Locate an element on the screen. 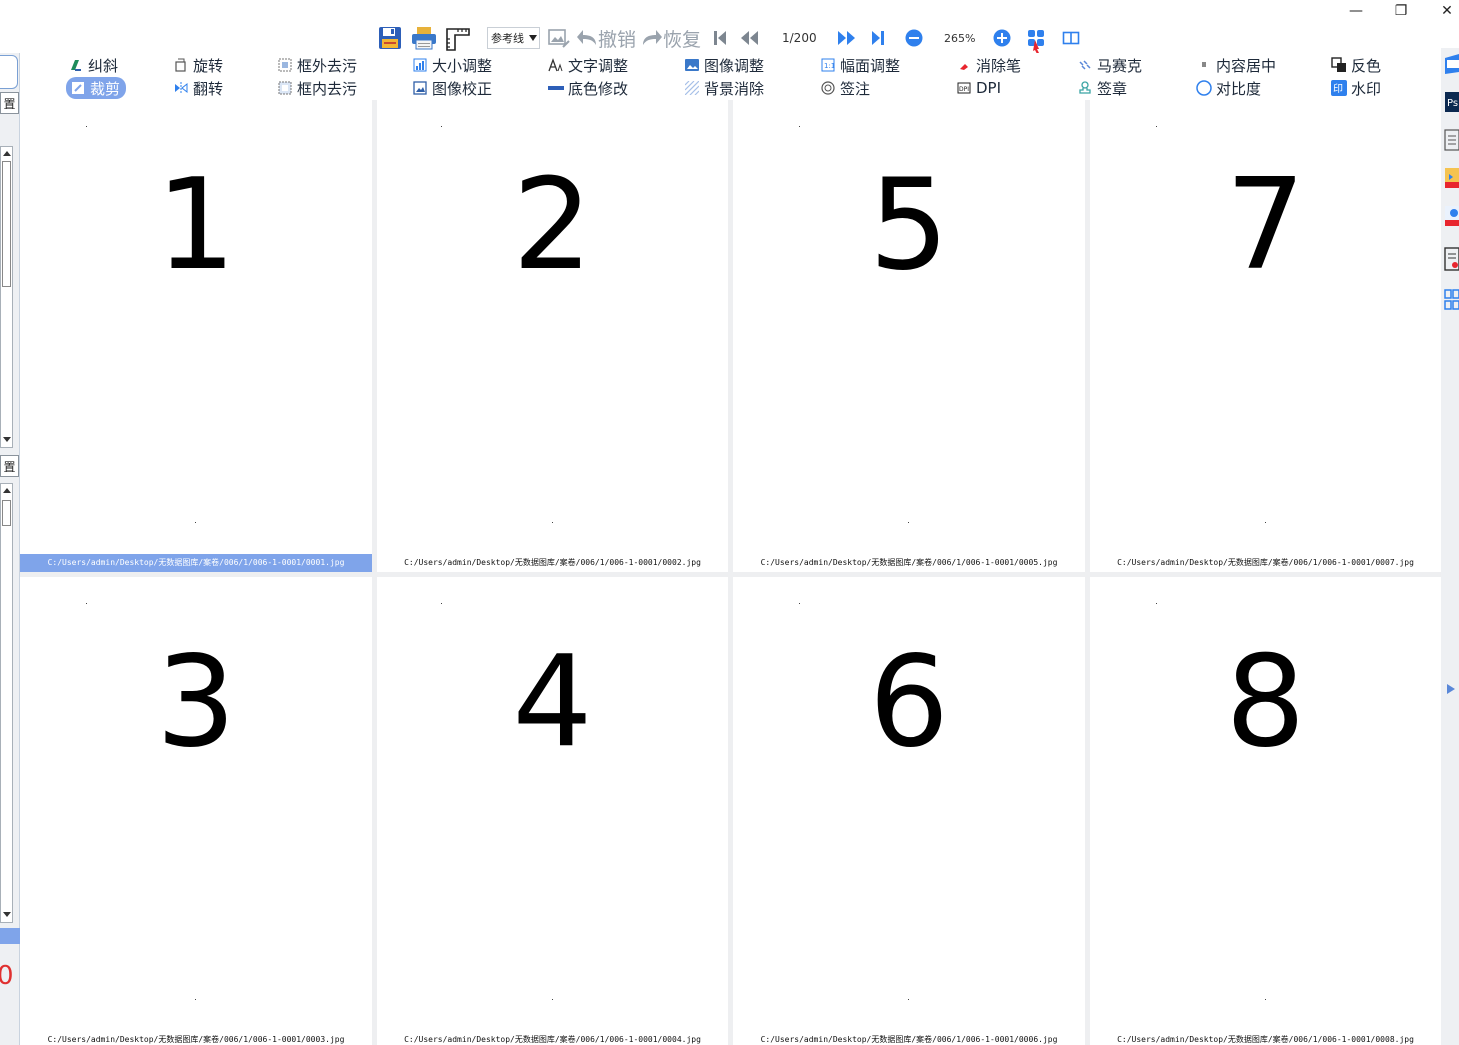 This screenshot has width=1459, height=1045. contrast-icon is located at coordinates (1204, 88).